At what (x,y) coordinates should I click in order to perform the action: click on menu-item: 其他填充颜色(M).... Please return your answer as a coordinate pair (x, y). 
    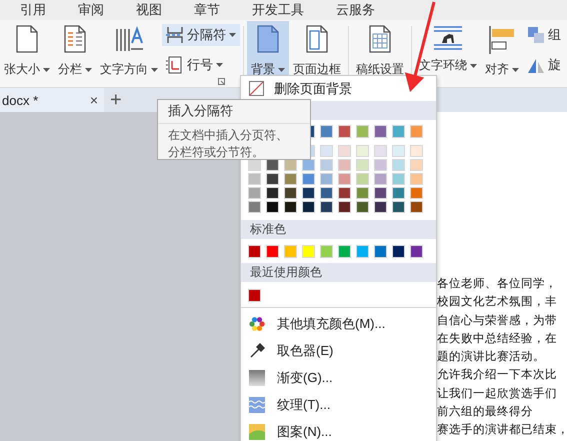
    Looking at the image, I should click on (338, 323).